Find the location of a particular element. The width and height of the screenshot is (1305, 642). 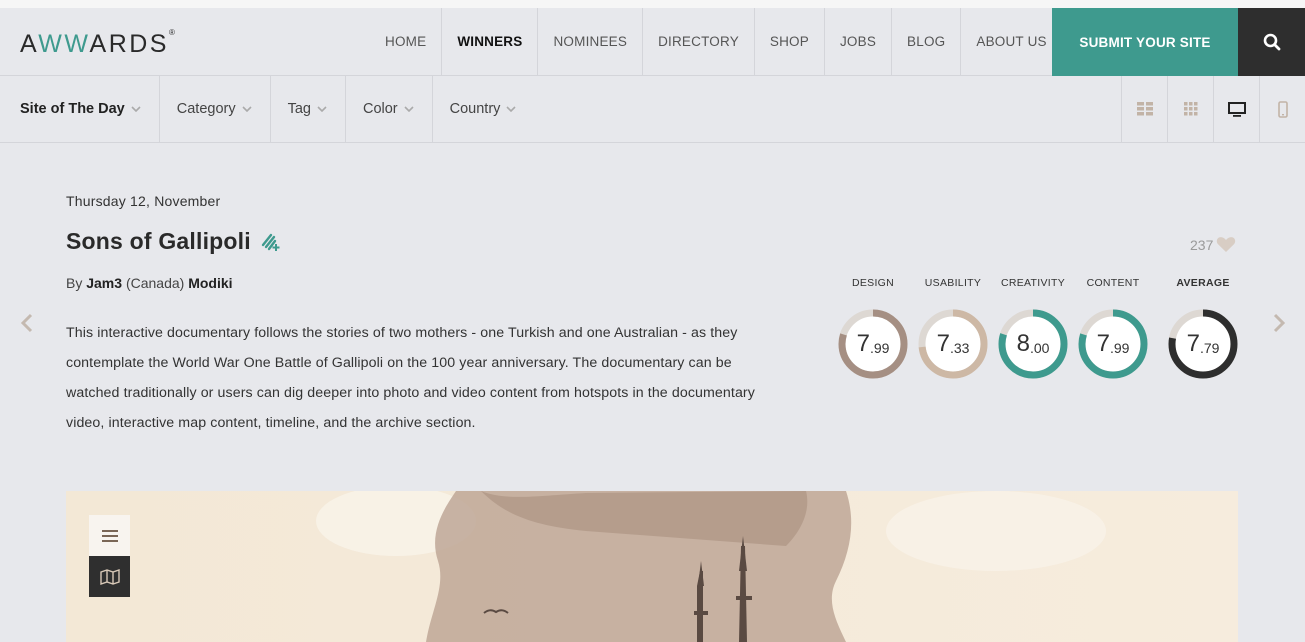

logo-registered-mark: ® is located at coordinates (171, 32).